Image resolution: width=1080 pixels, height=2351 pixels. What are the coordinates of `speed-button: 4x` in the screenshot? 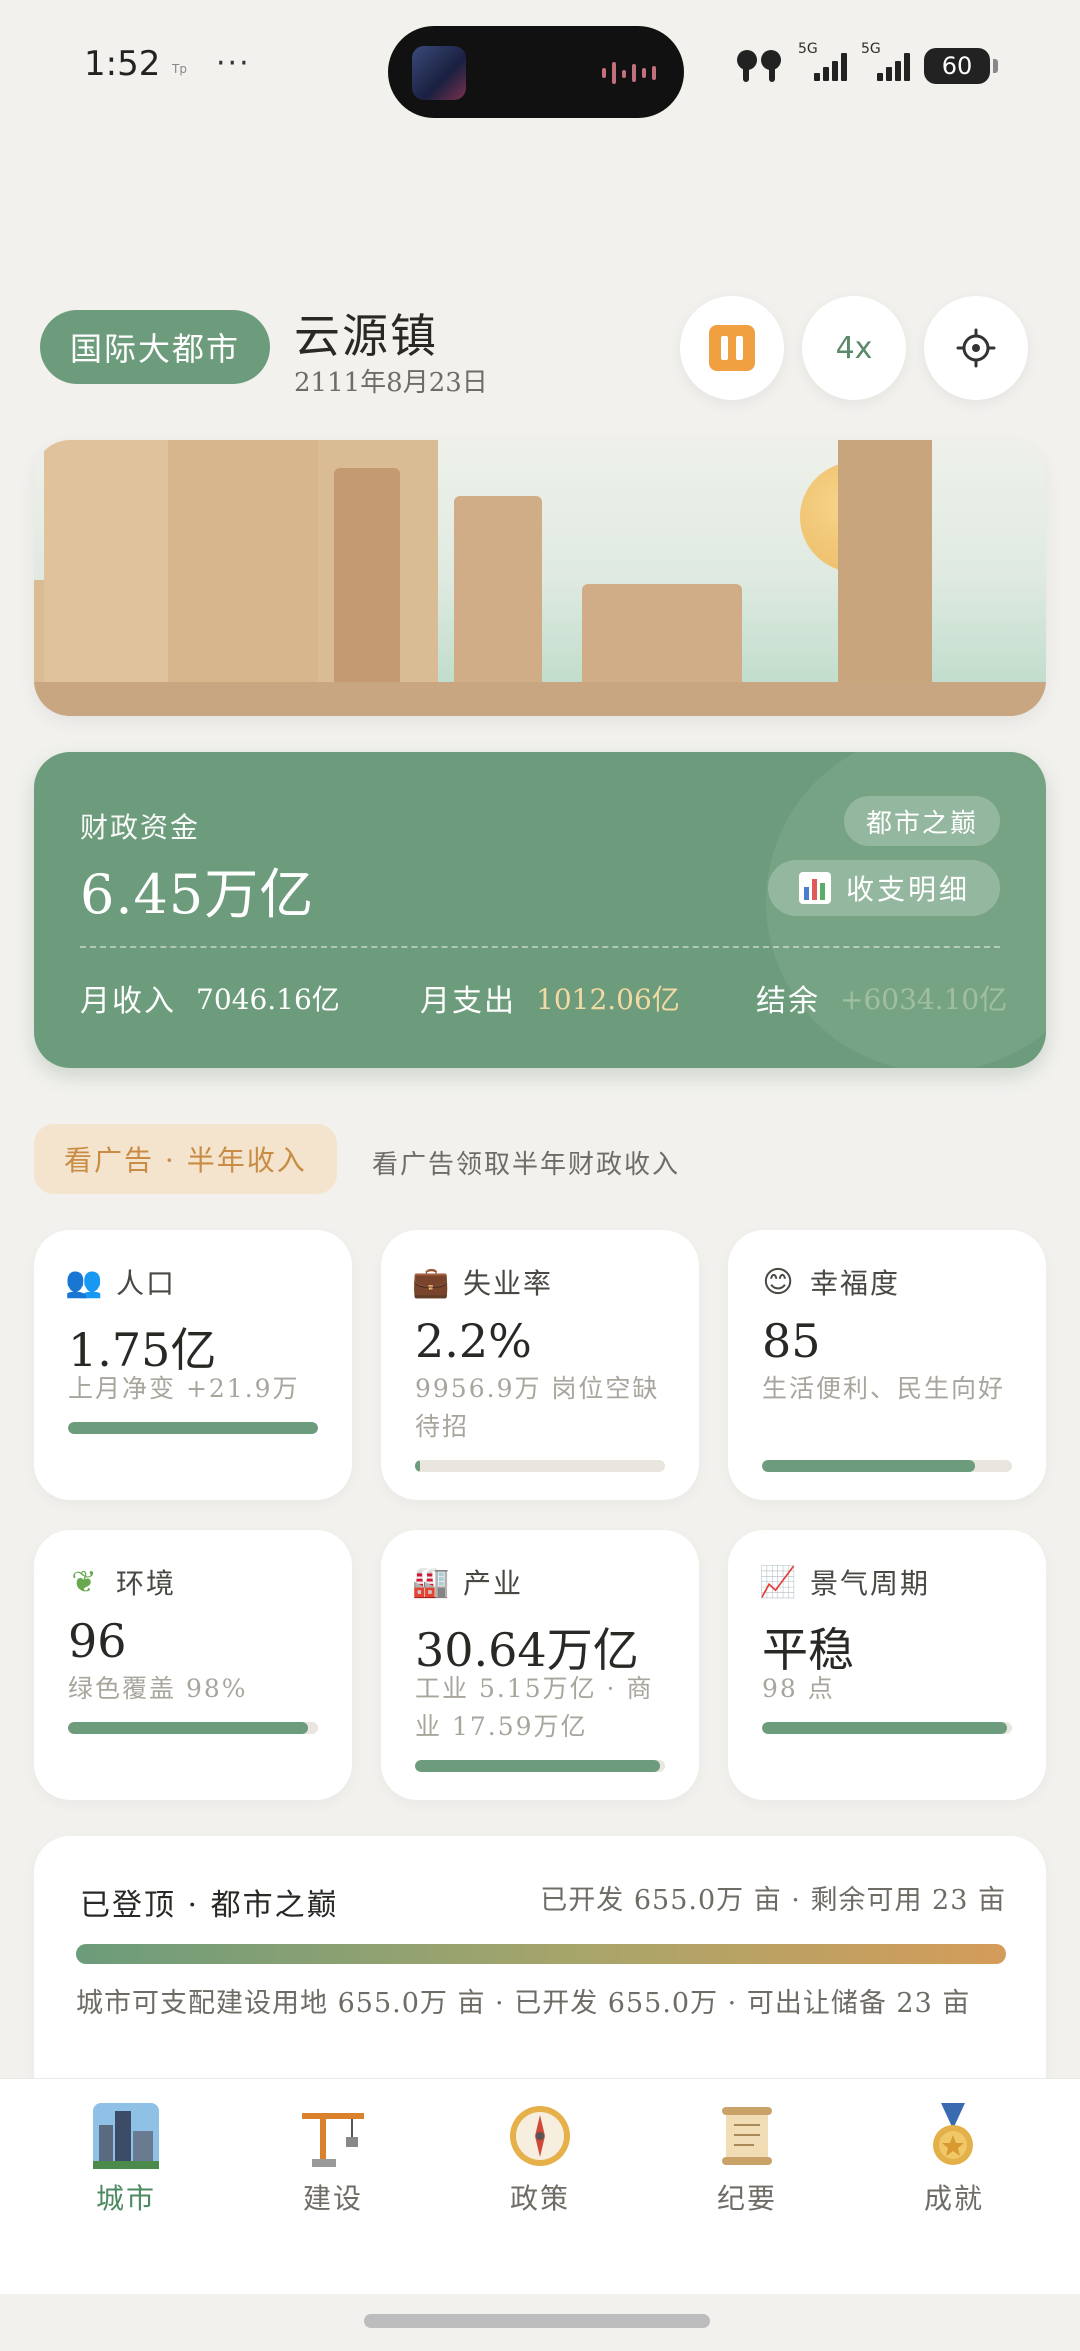 It's located at (854, 348).